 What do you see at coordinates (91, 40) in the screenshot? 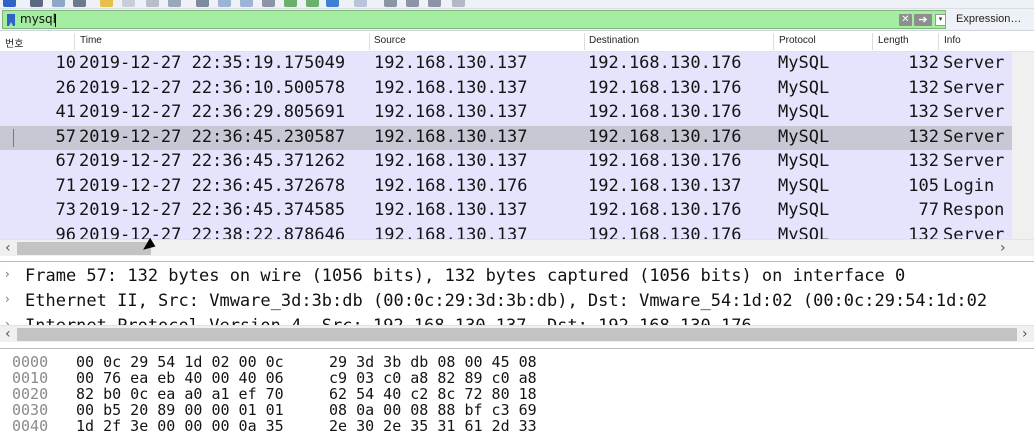
I see `column-header-time: Time` at bounding box center [91, 40].